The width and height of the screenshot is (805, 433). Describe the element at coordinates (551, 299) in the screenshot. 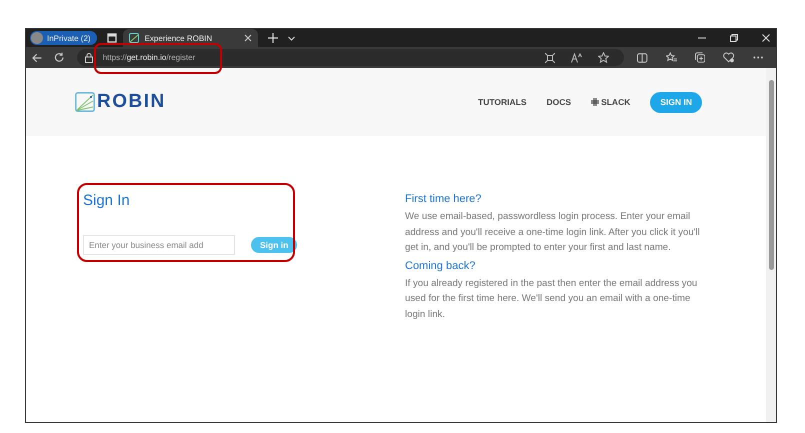

I see `paragraph: If you already registered in the past then enter the email address you used for the first time here. We'll send you an email with a one-time login link.` at that location.